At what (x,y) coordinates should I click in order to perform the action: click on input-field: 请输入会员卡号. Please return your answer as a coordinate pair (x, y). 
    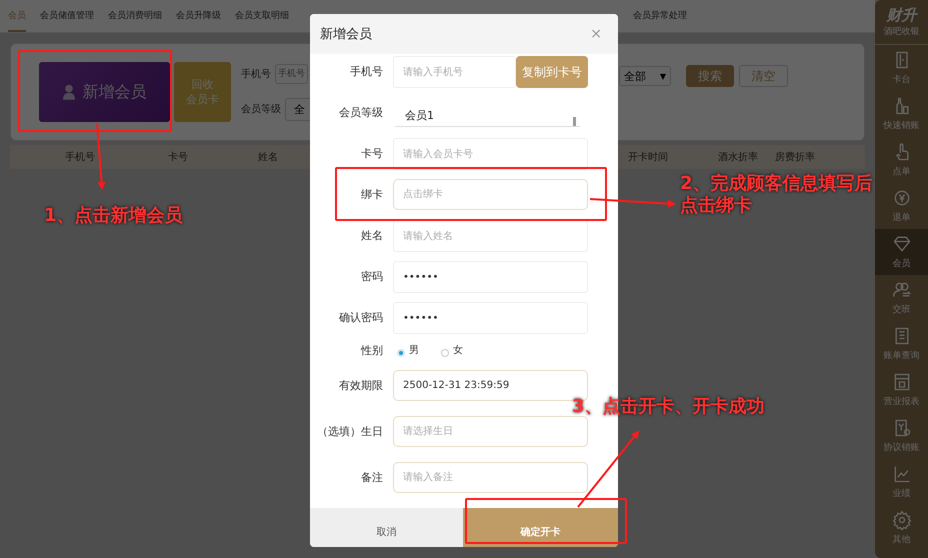
    Looking at the image, I should click on (490, 154).